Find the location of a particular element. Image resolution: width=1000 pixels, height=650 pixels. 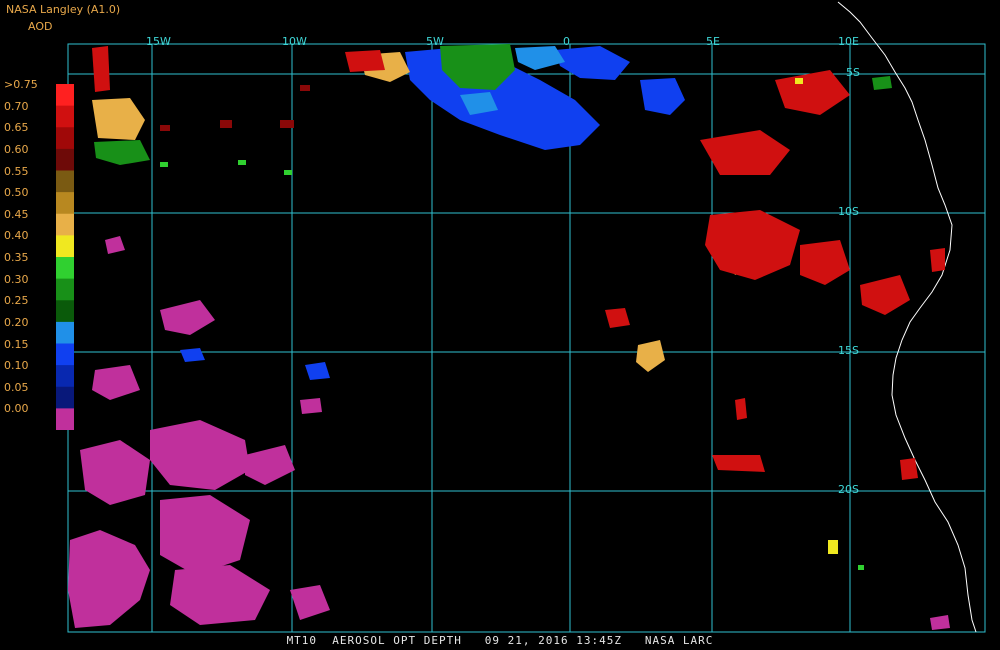

source-label: NASA Langley (A1.0) is located at coordinates (63, 9).